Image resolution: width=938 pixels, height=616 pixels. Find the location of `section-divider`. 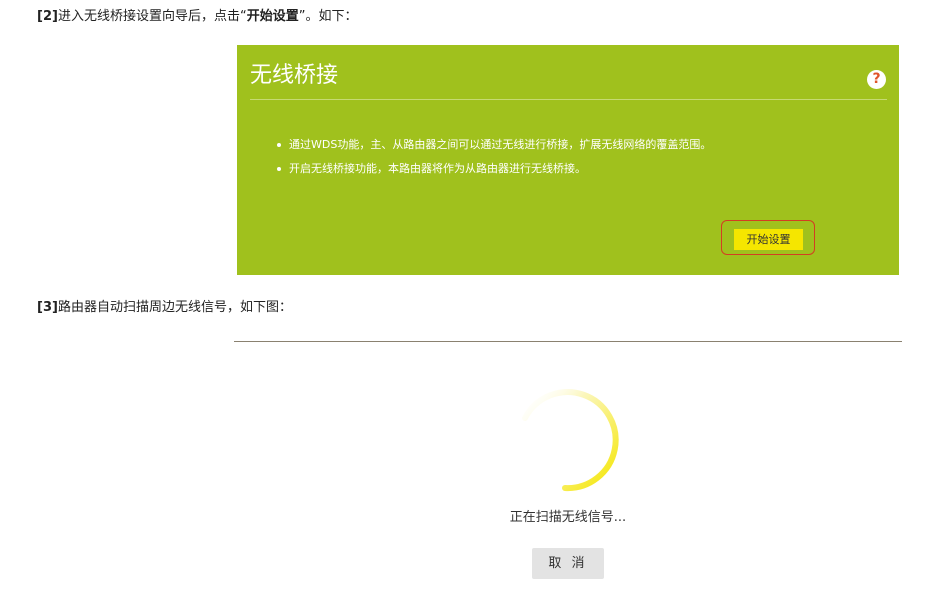

section-divider is located at coordinates (568, 341).